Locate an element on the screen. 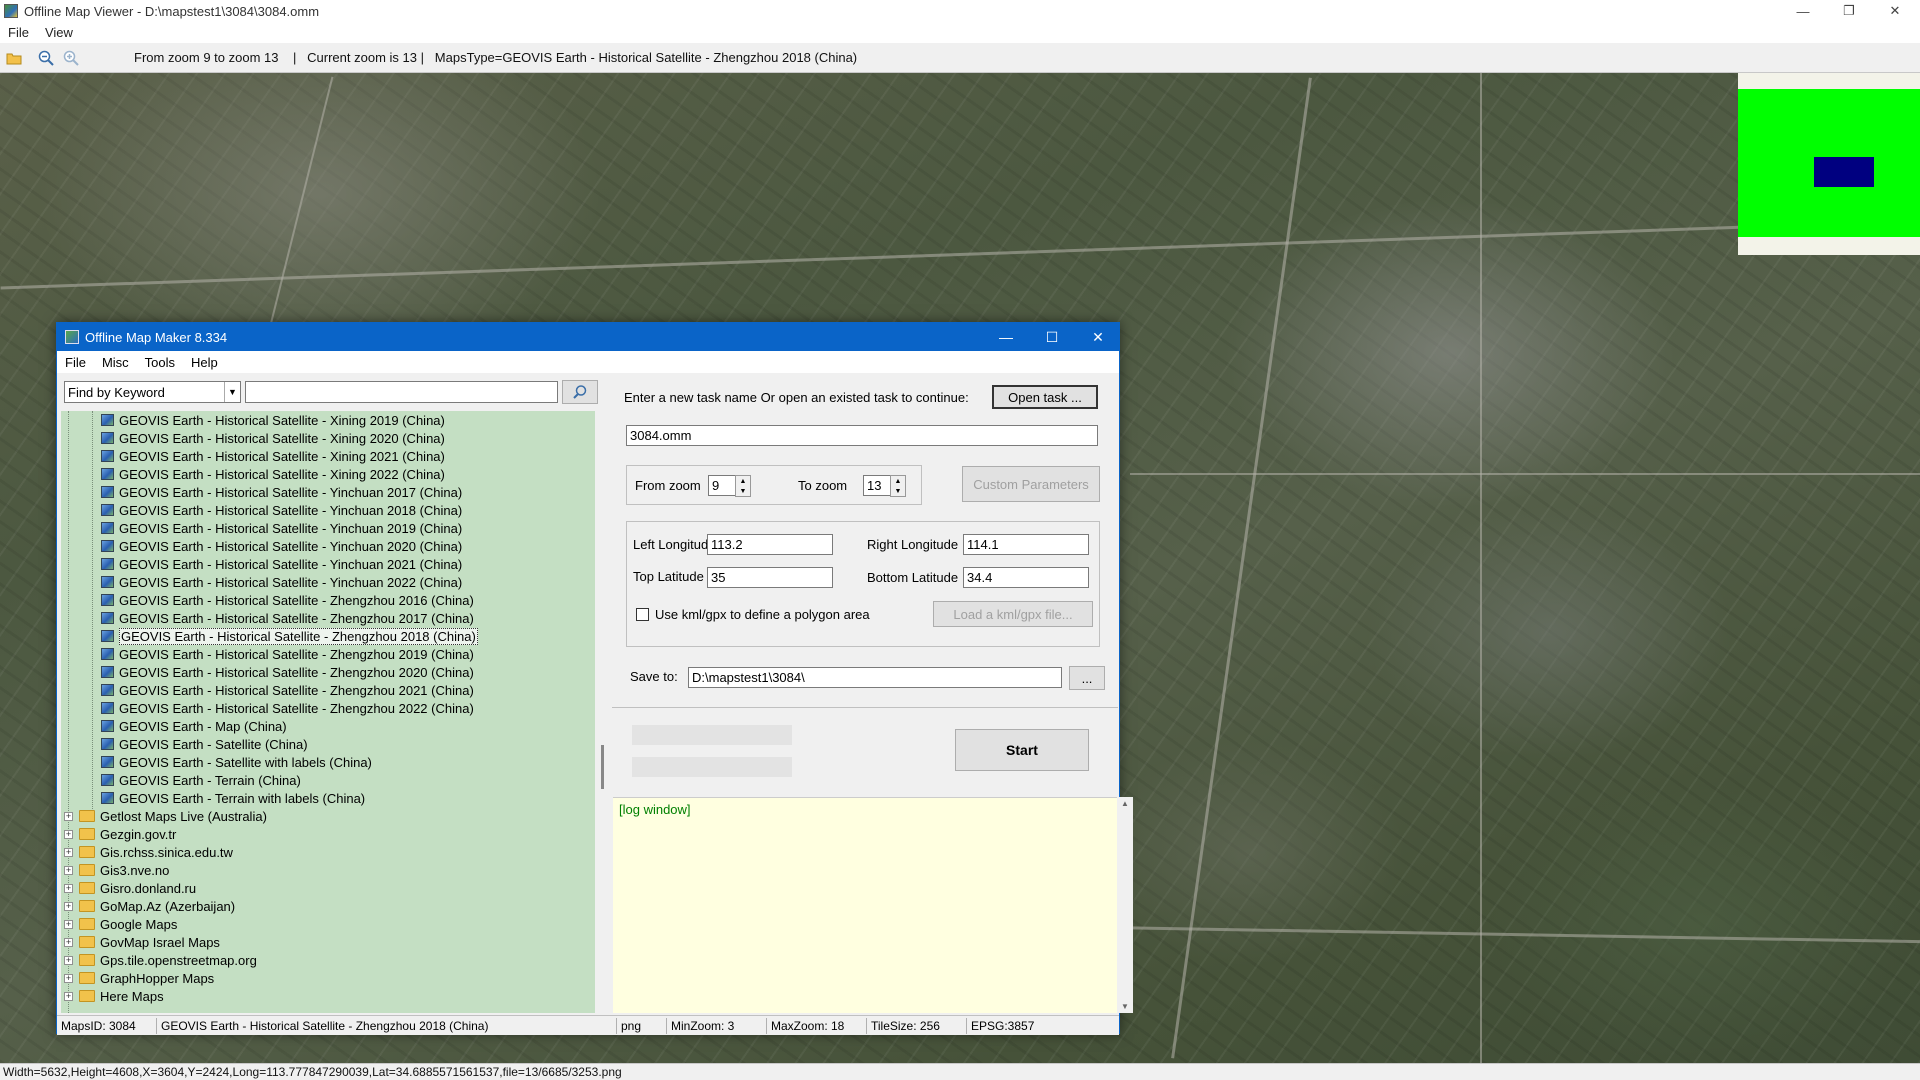 This screenshot has width=1920, height=1080. chevron-down-icon: ▼ is located at coordinates (232, 392).